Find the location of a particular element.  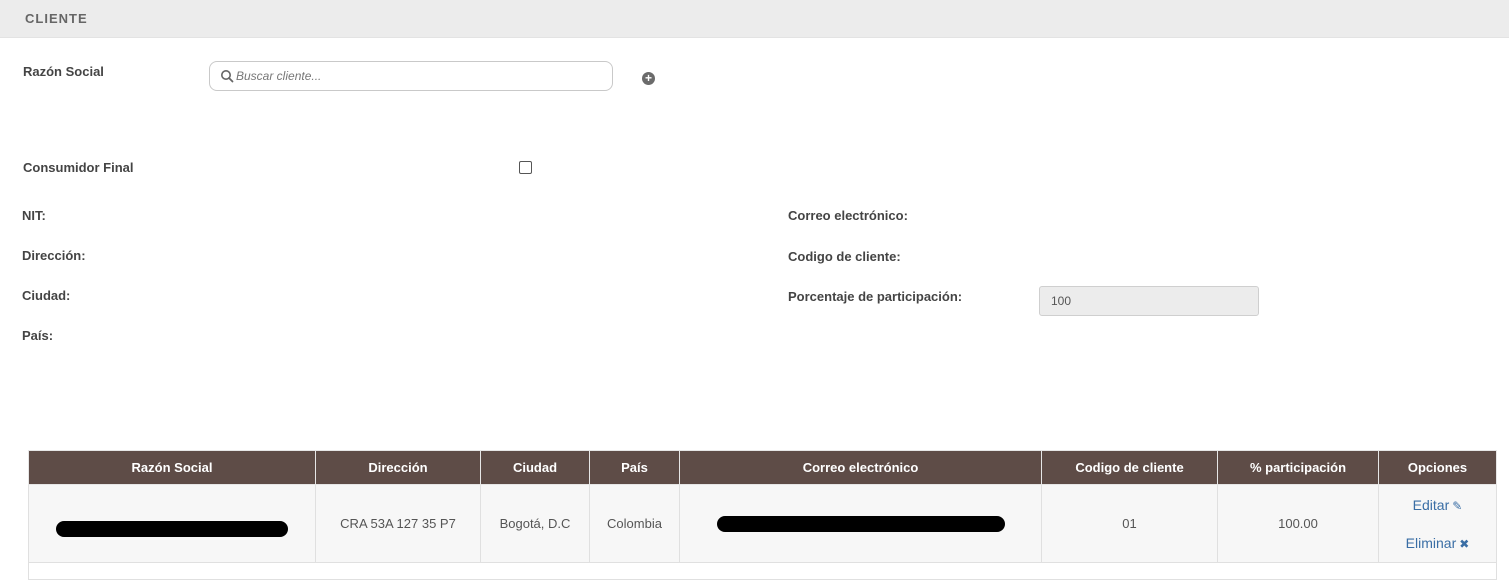

pais-label: País: is located at coordinates (38, 335).